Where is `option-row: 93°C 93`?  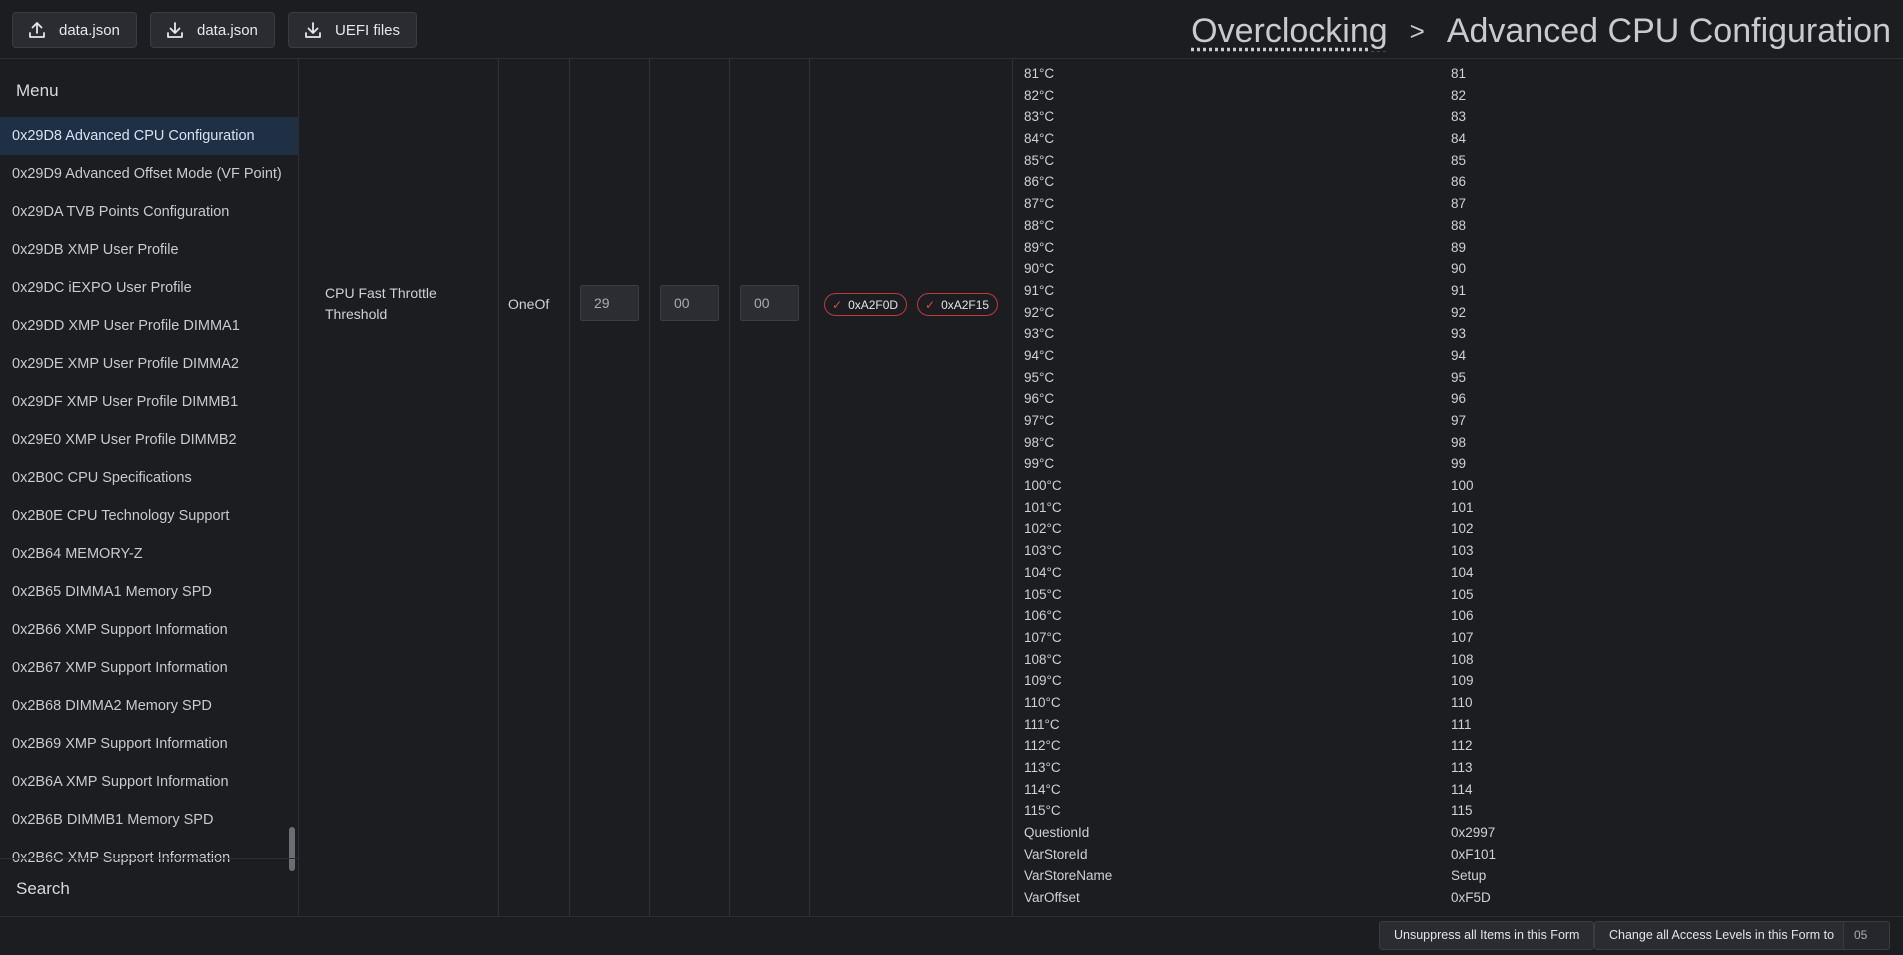 option-row: 93°C 93 is located at coordinates (1459, 334).